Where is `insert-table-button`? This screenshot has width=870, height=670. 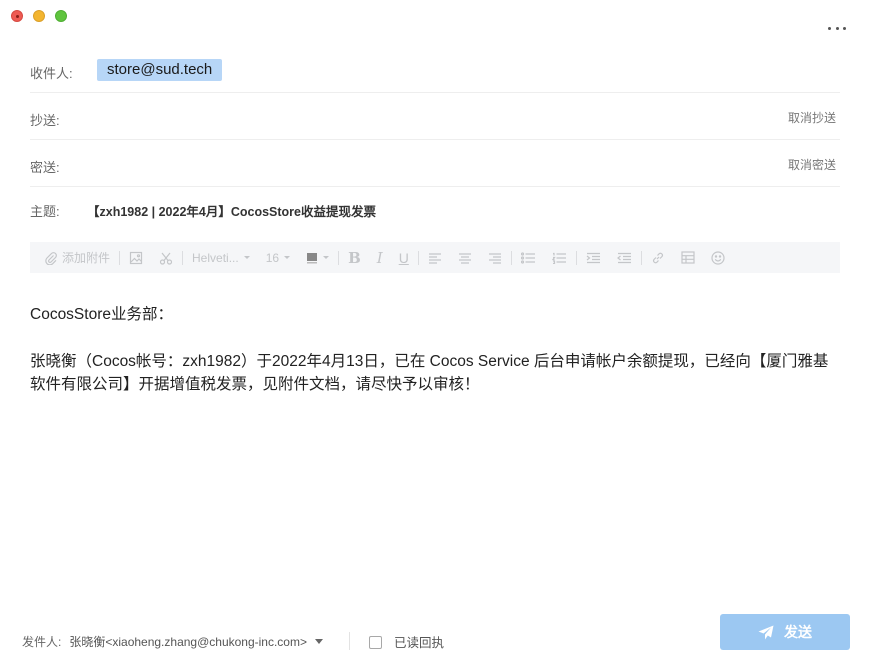 insert-table-button is located at coordinates (688, 257).